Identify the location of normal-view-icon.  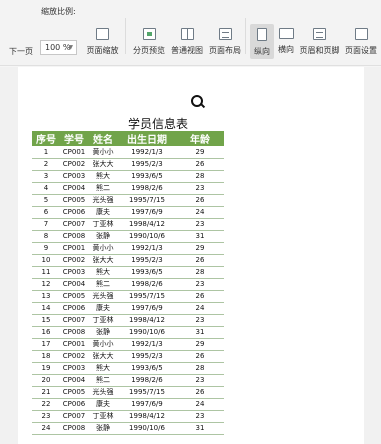
(187, 34).